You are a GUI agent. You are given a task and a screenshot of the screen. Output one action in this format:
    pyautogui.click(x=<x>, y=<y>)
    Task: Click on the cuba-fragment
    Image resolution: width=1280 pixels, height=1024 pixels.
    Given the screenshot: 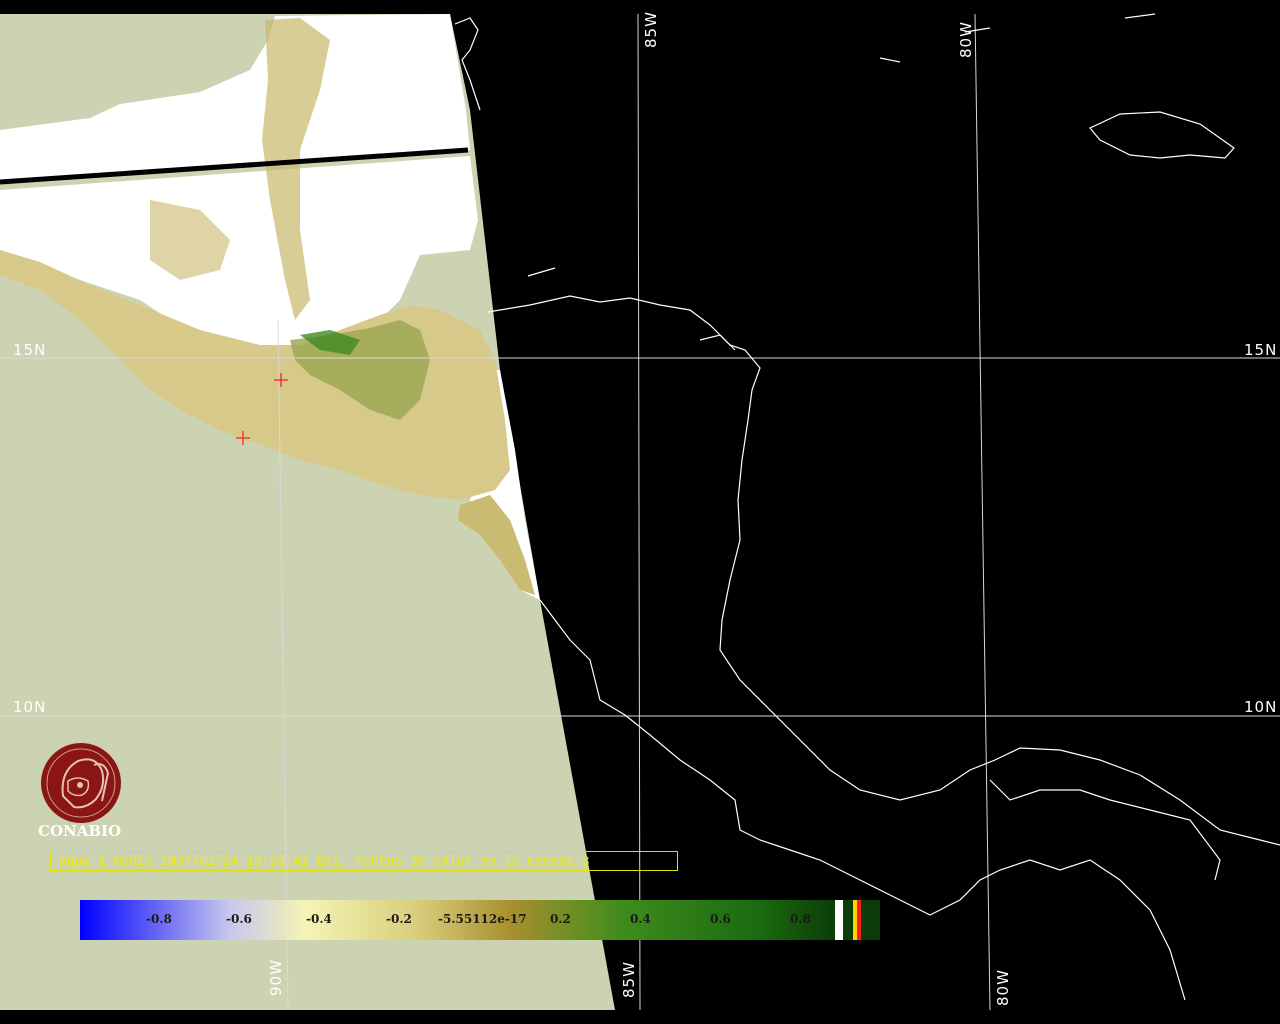 What is the action you would take?
    pyautogui.click(x=1140, y=16)
    